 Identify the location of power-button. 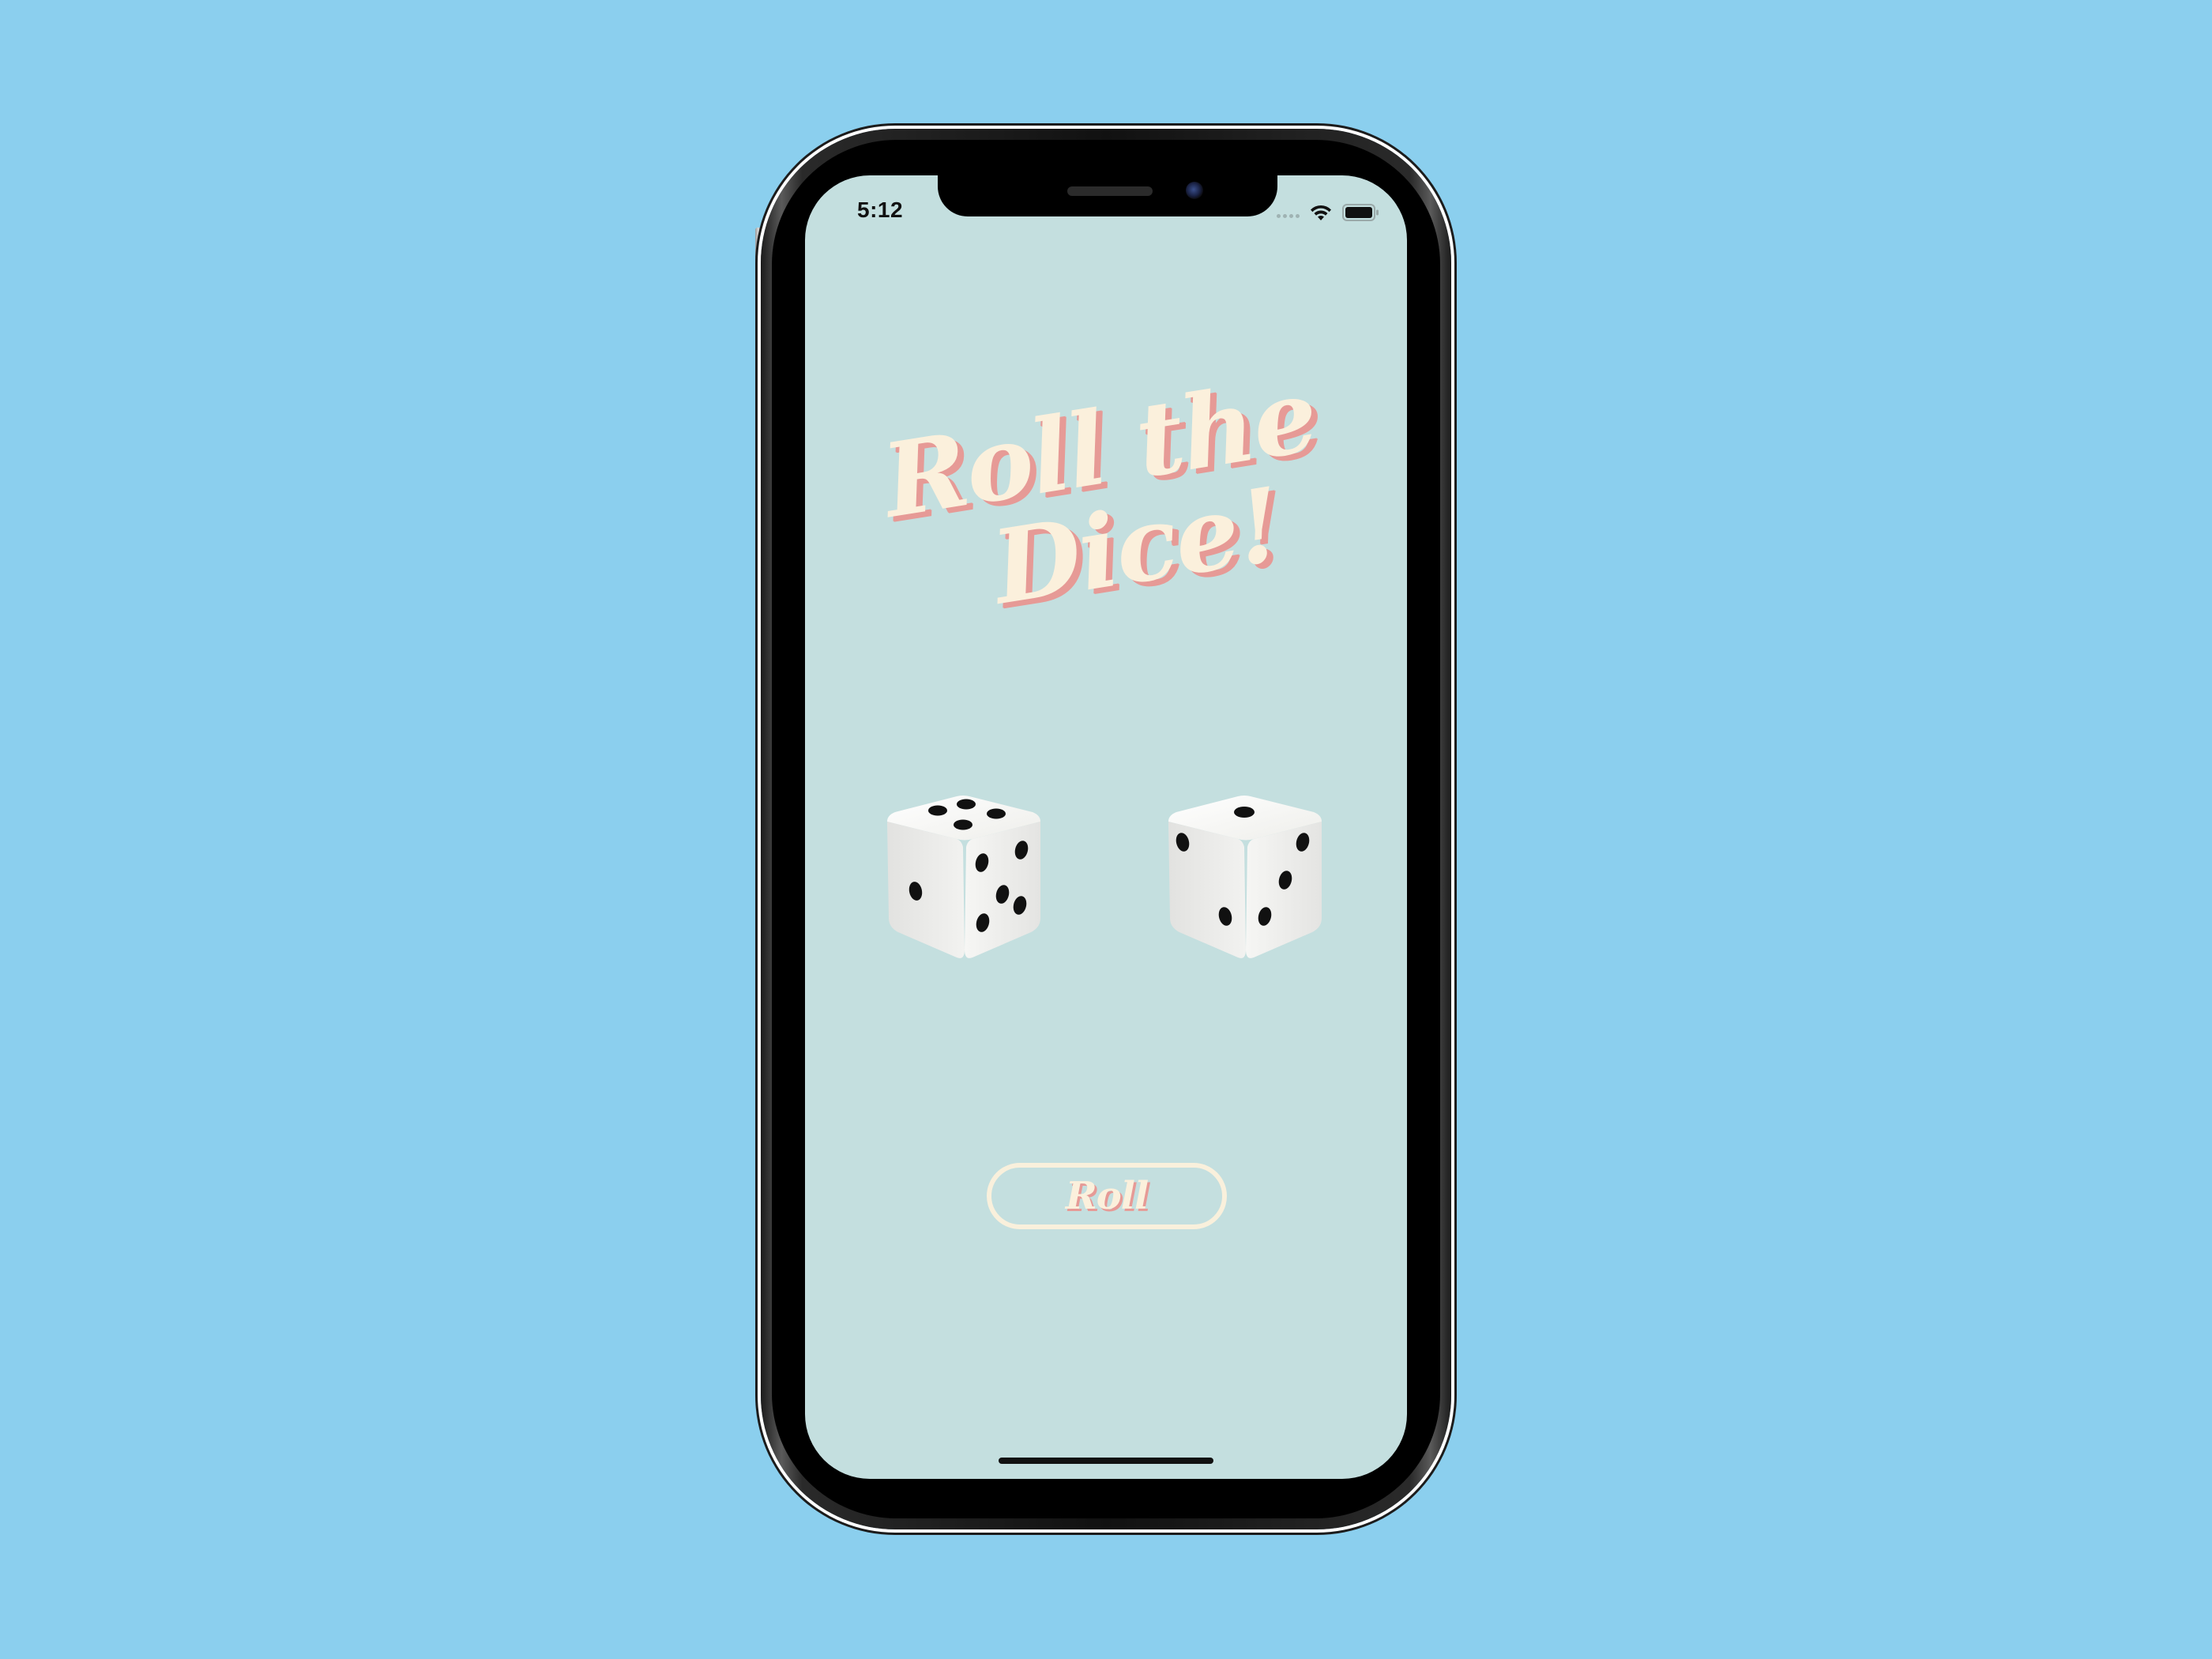
(1454, 444).